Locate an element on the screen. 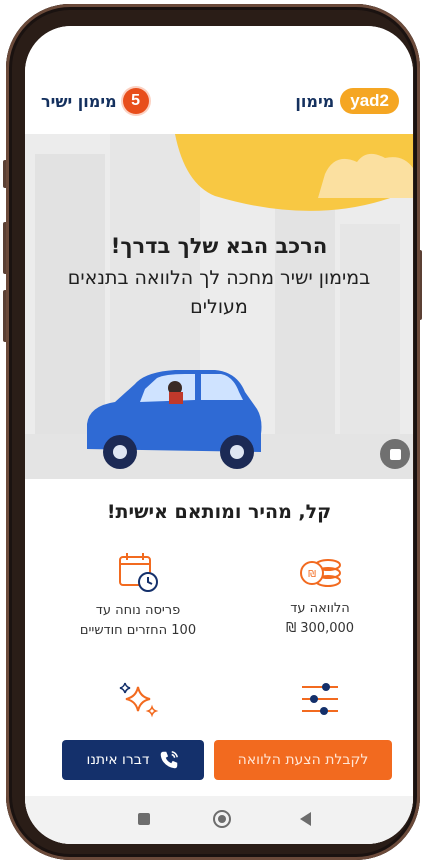 The image size is (425, 863). home-icon is located at coordinates (222, 819).